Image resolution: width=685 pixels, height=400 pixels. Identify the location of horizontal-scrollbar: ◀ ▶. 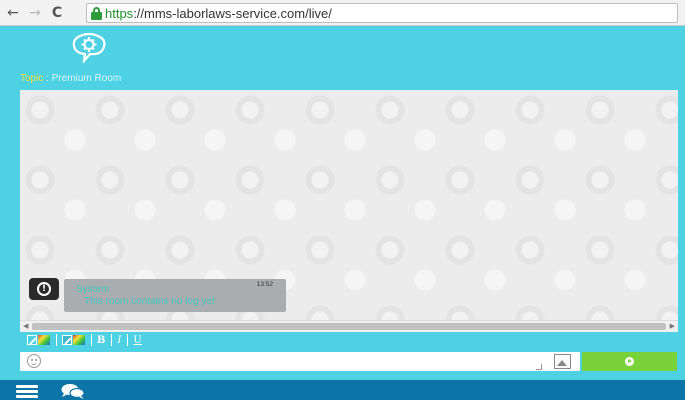
(349, 326).